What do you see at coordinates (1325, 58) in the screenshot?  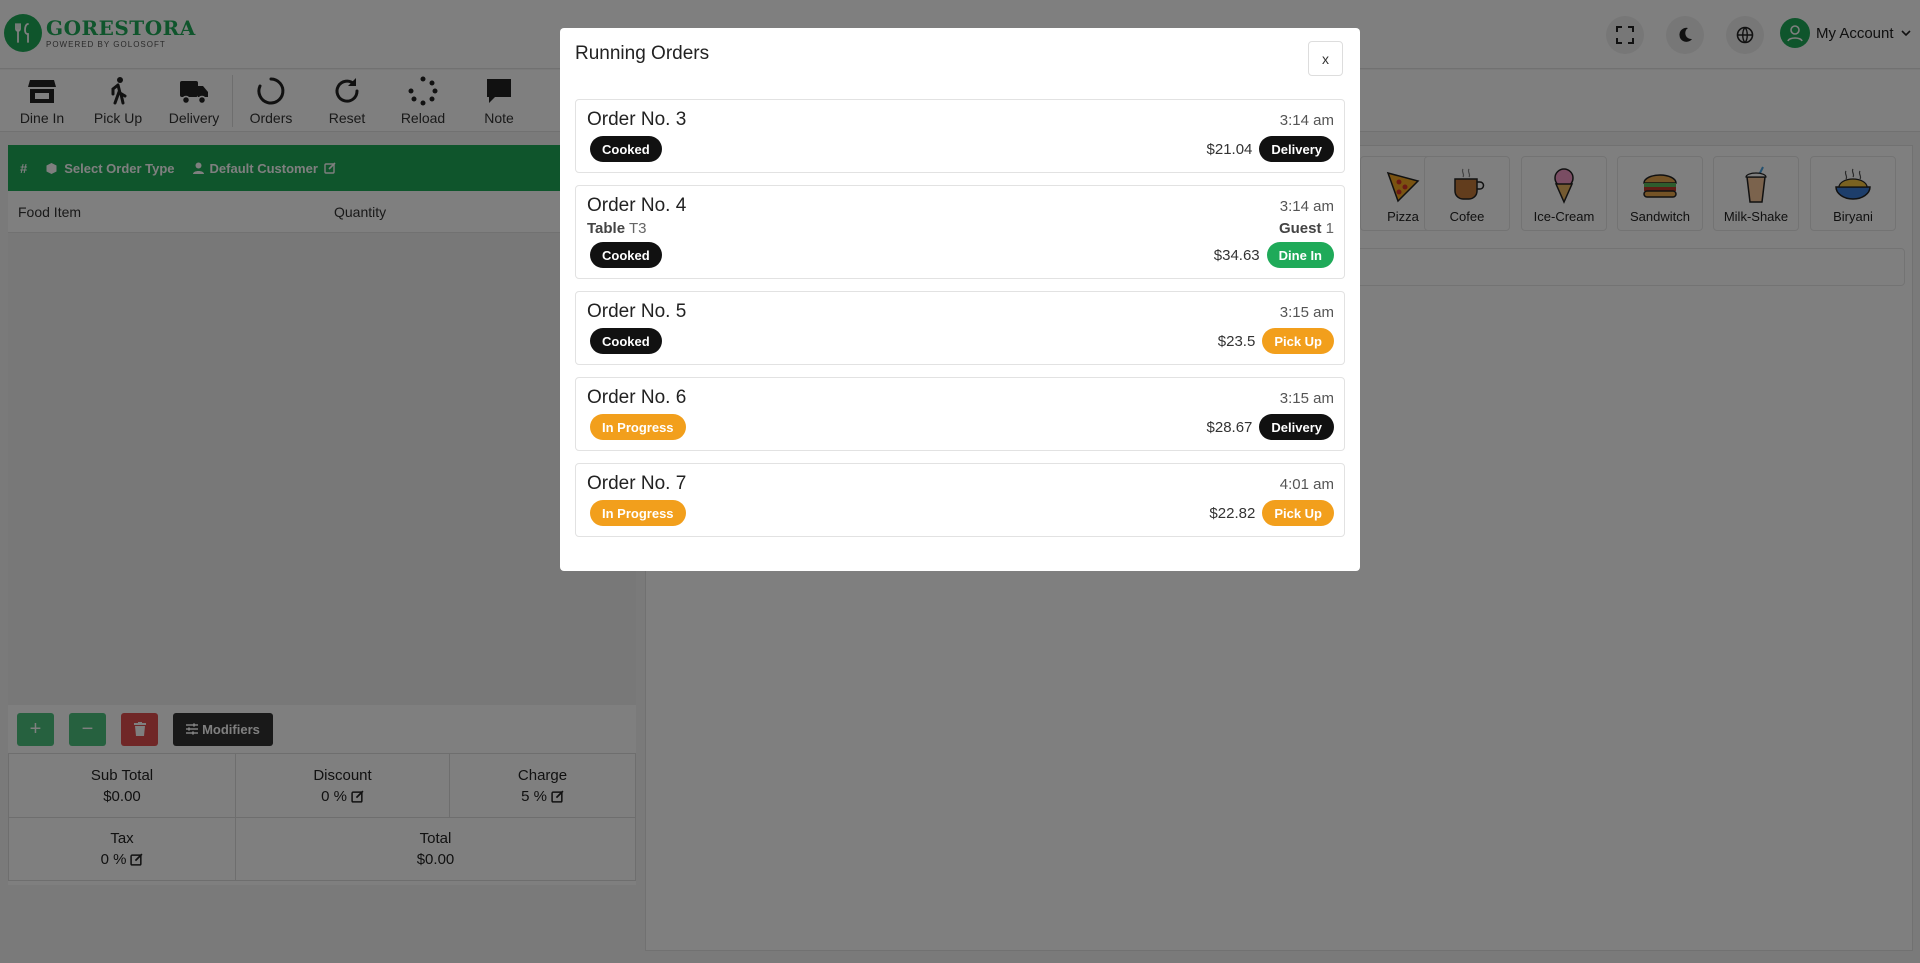 I see `close-button: x` at bounding box center [1325, 58].